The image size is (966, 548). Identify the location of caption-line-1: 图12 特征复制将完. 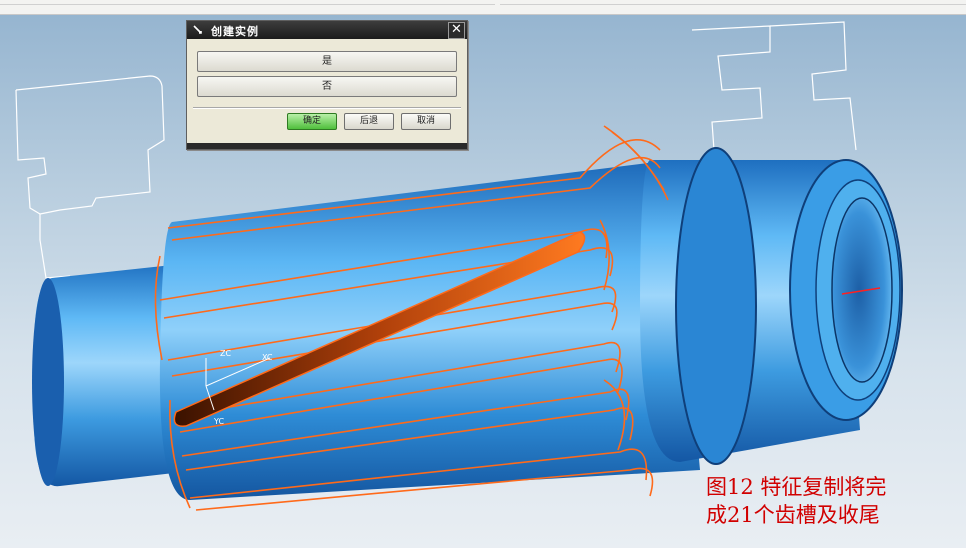
(796, 487).